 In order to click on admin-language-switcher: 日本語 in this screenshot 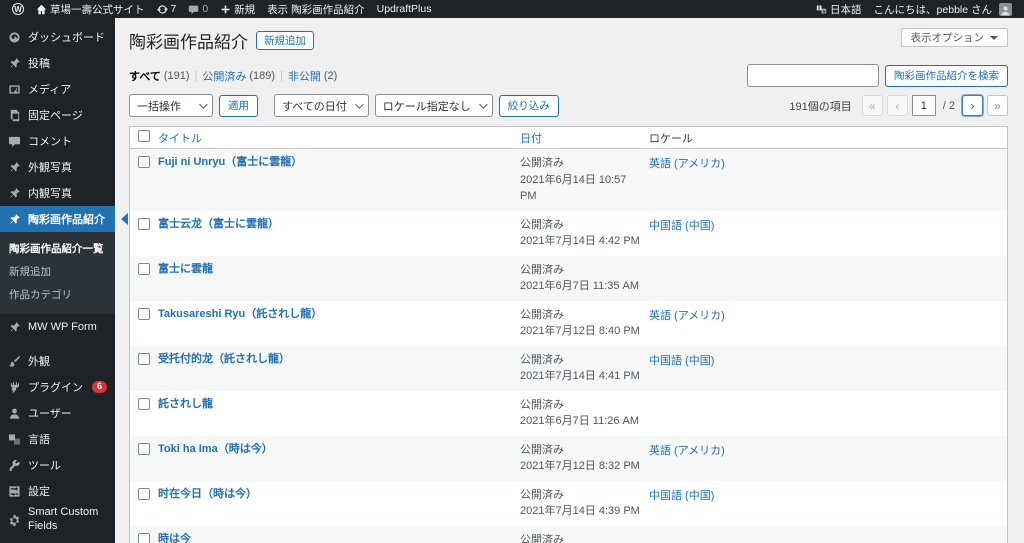, I will do `click(839, 9)`.